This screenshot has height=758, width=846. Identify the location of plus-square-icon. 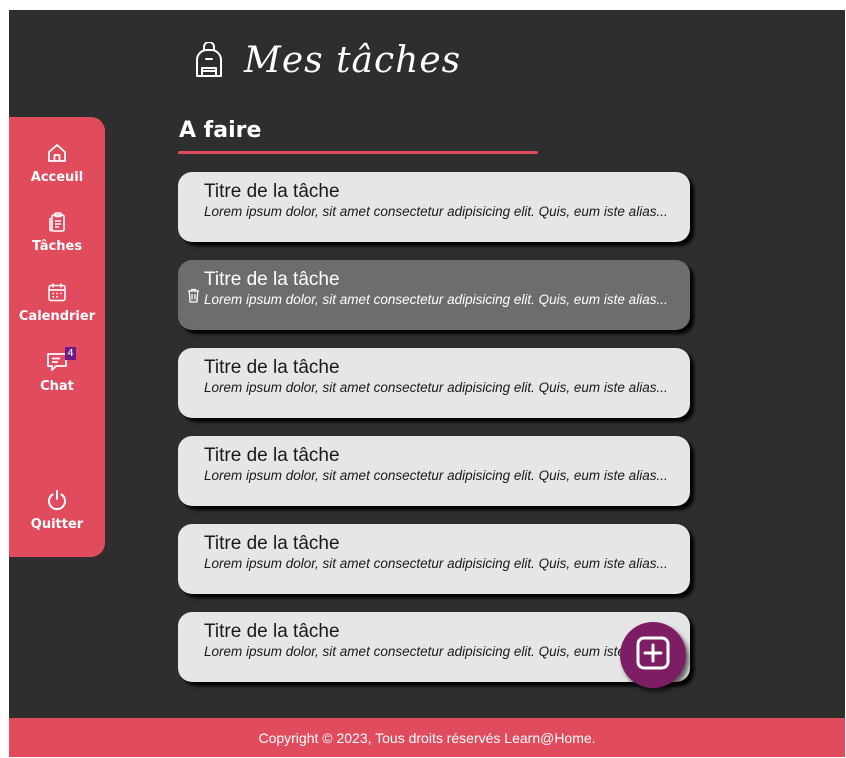
(653, 655).